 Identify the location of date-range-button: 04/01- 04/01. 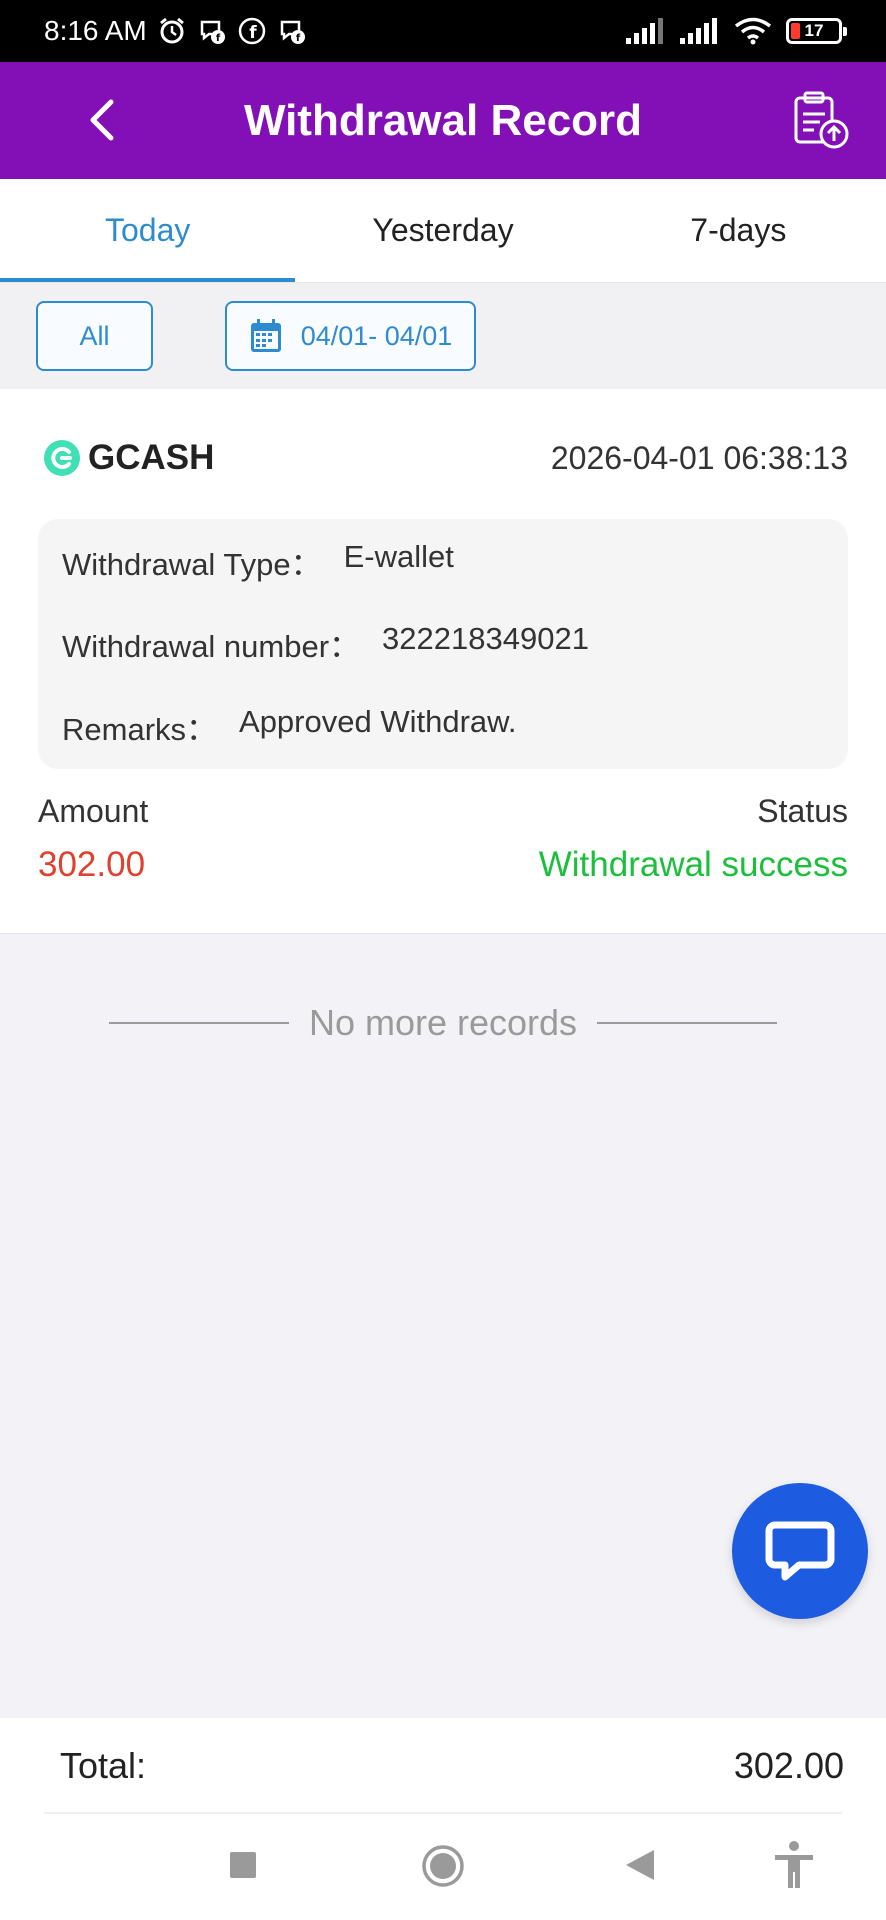
(350, 336).